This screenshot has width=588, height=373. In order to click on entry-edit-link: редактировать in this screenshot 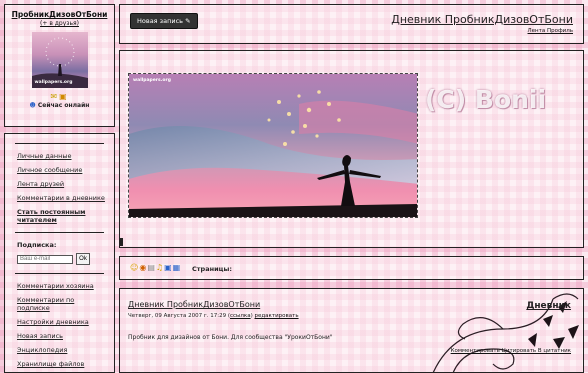, I will do `click(277, 316)`.